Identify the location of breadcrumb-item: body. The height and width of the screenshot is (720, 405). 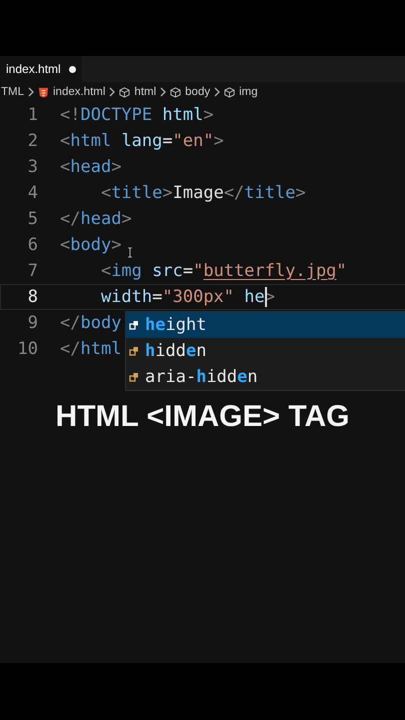
(197, 92).